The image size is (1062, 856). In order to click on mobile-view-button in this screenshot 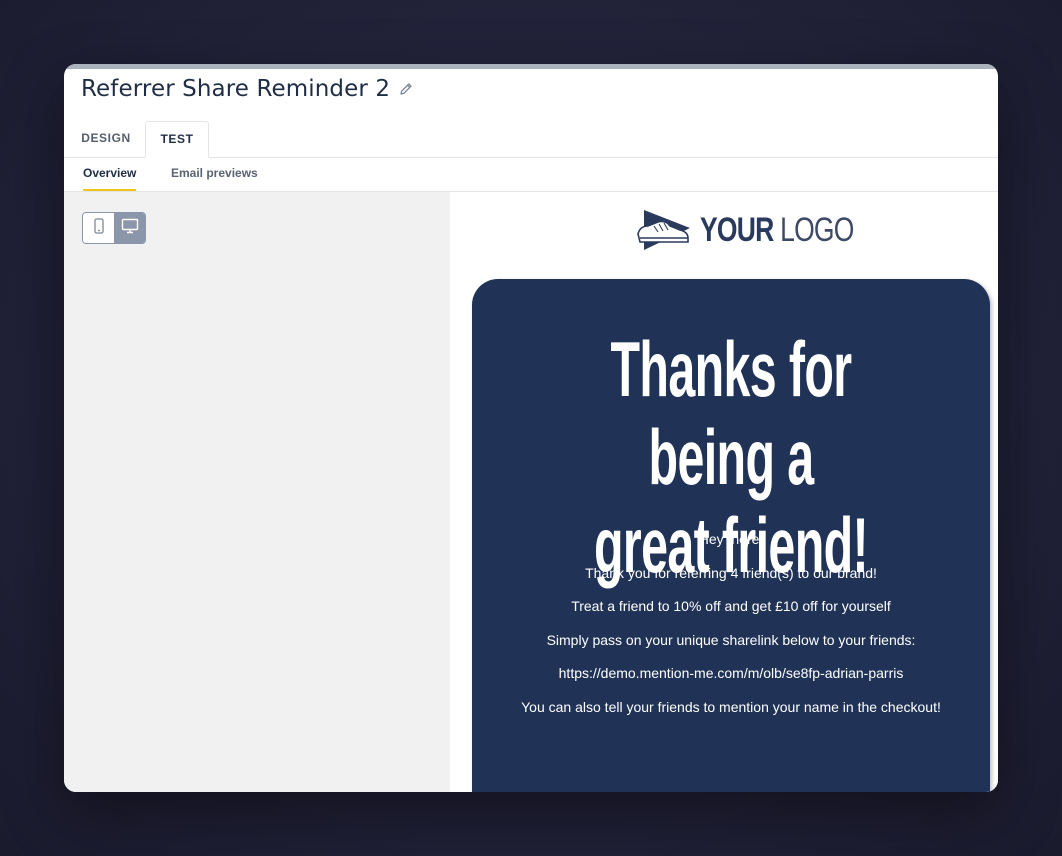, I will do `click(98, 228)`.